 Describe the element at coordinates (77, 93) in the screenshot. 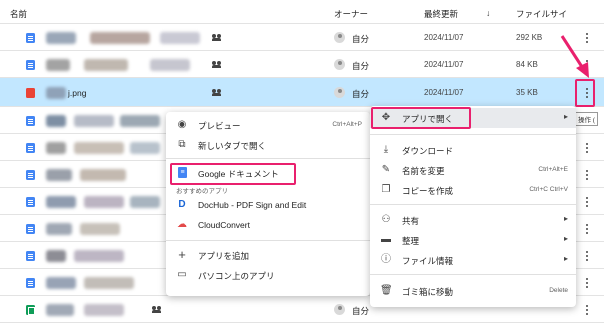

I see `file-name: j.png` at that location.